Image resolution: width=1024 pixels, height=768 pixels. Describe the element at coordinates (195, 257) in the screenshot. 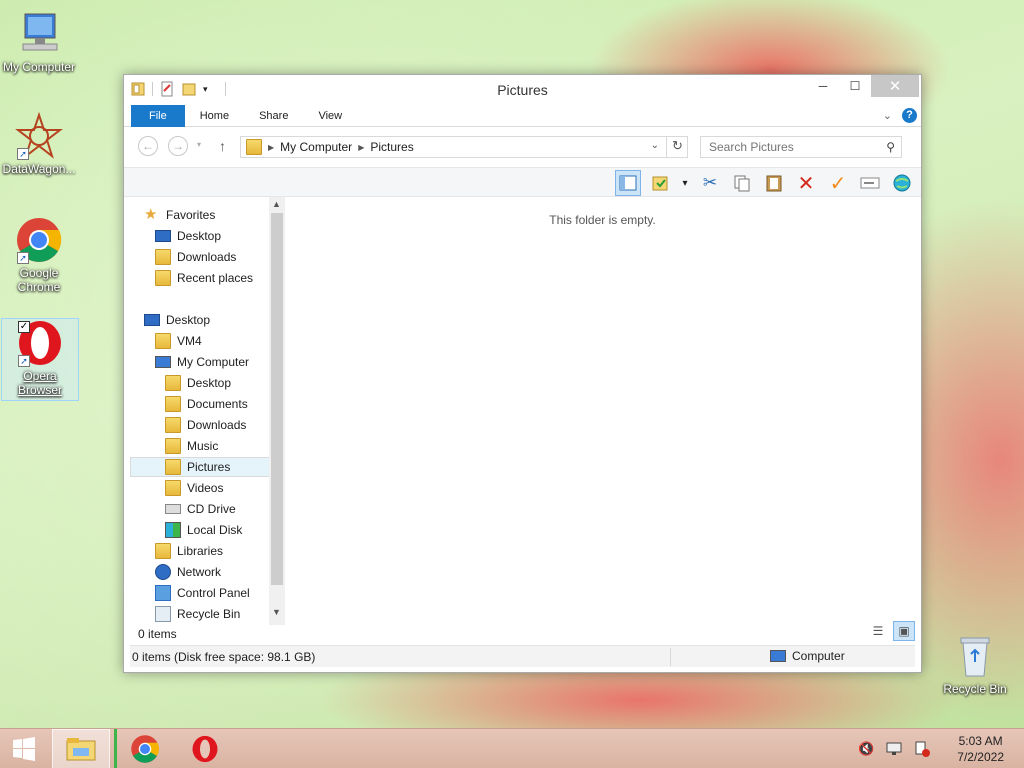

I see `nav-item-downloads-favorite: Downloads` at that location.